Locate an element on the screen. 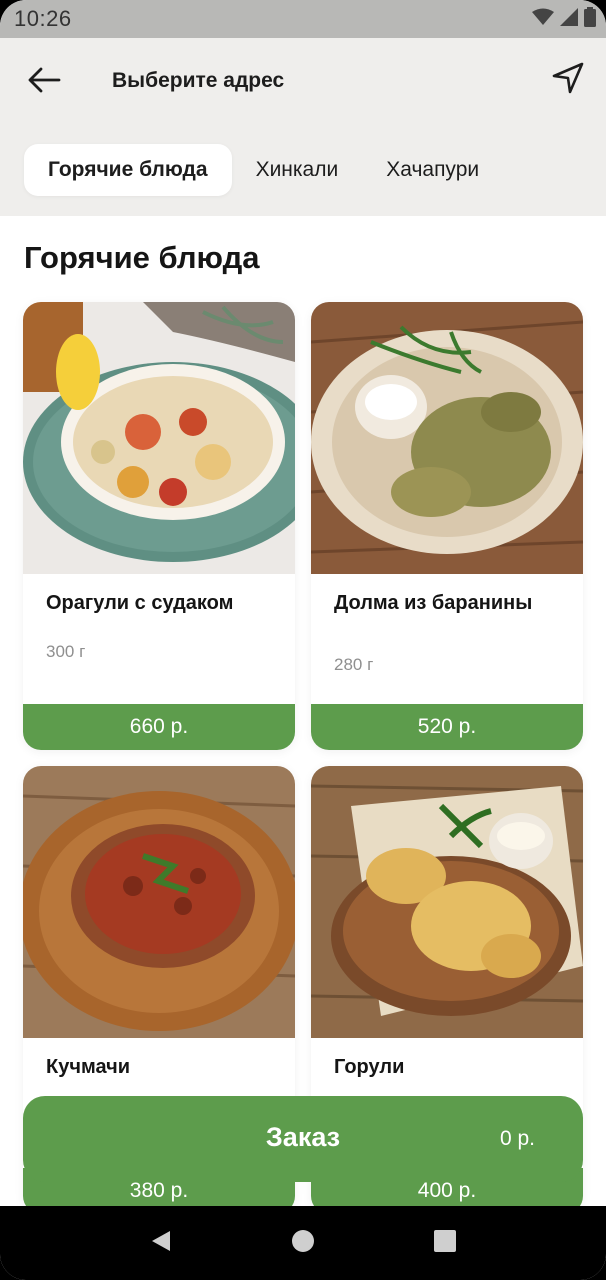 The image size is (606, 1280). status-icons is located at coordinates (564, 19).